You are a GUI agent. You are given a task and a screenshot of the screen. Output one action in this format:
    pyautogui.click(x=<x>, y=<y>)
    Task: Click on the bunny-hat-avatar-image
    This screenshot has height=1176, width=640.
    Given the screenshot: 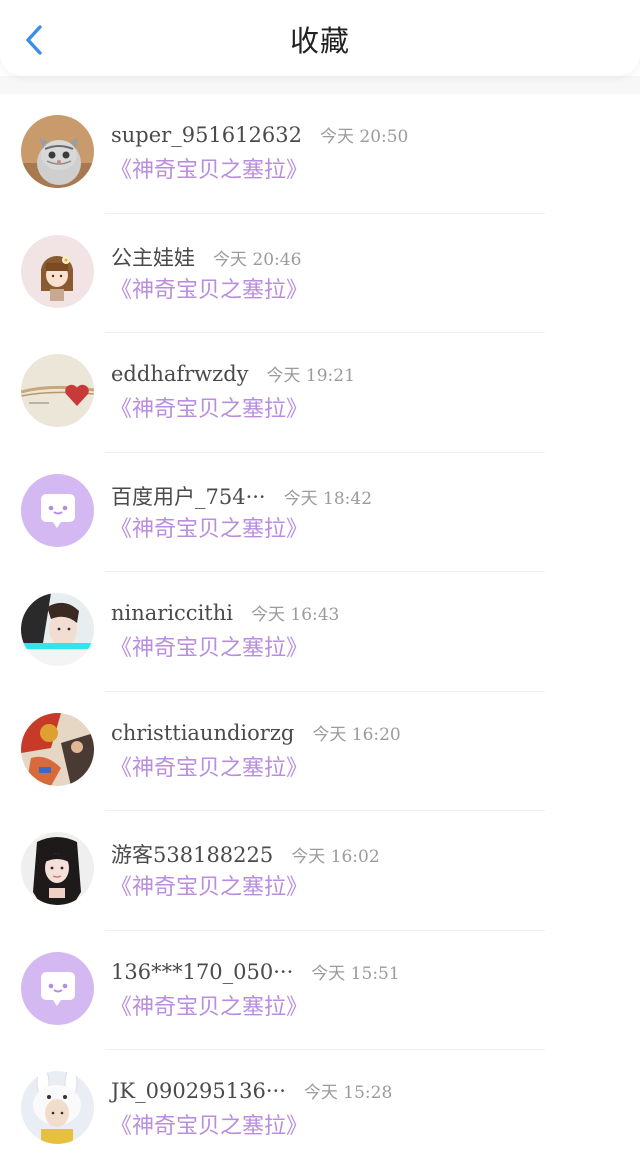 What is the action you would take?
    pyautogui.click(x=57, y=1107)
    